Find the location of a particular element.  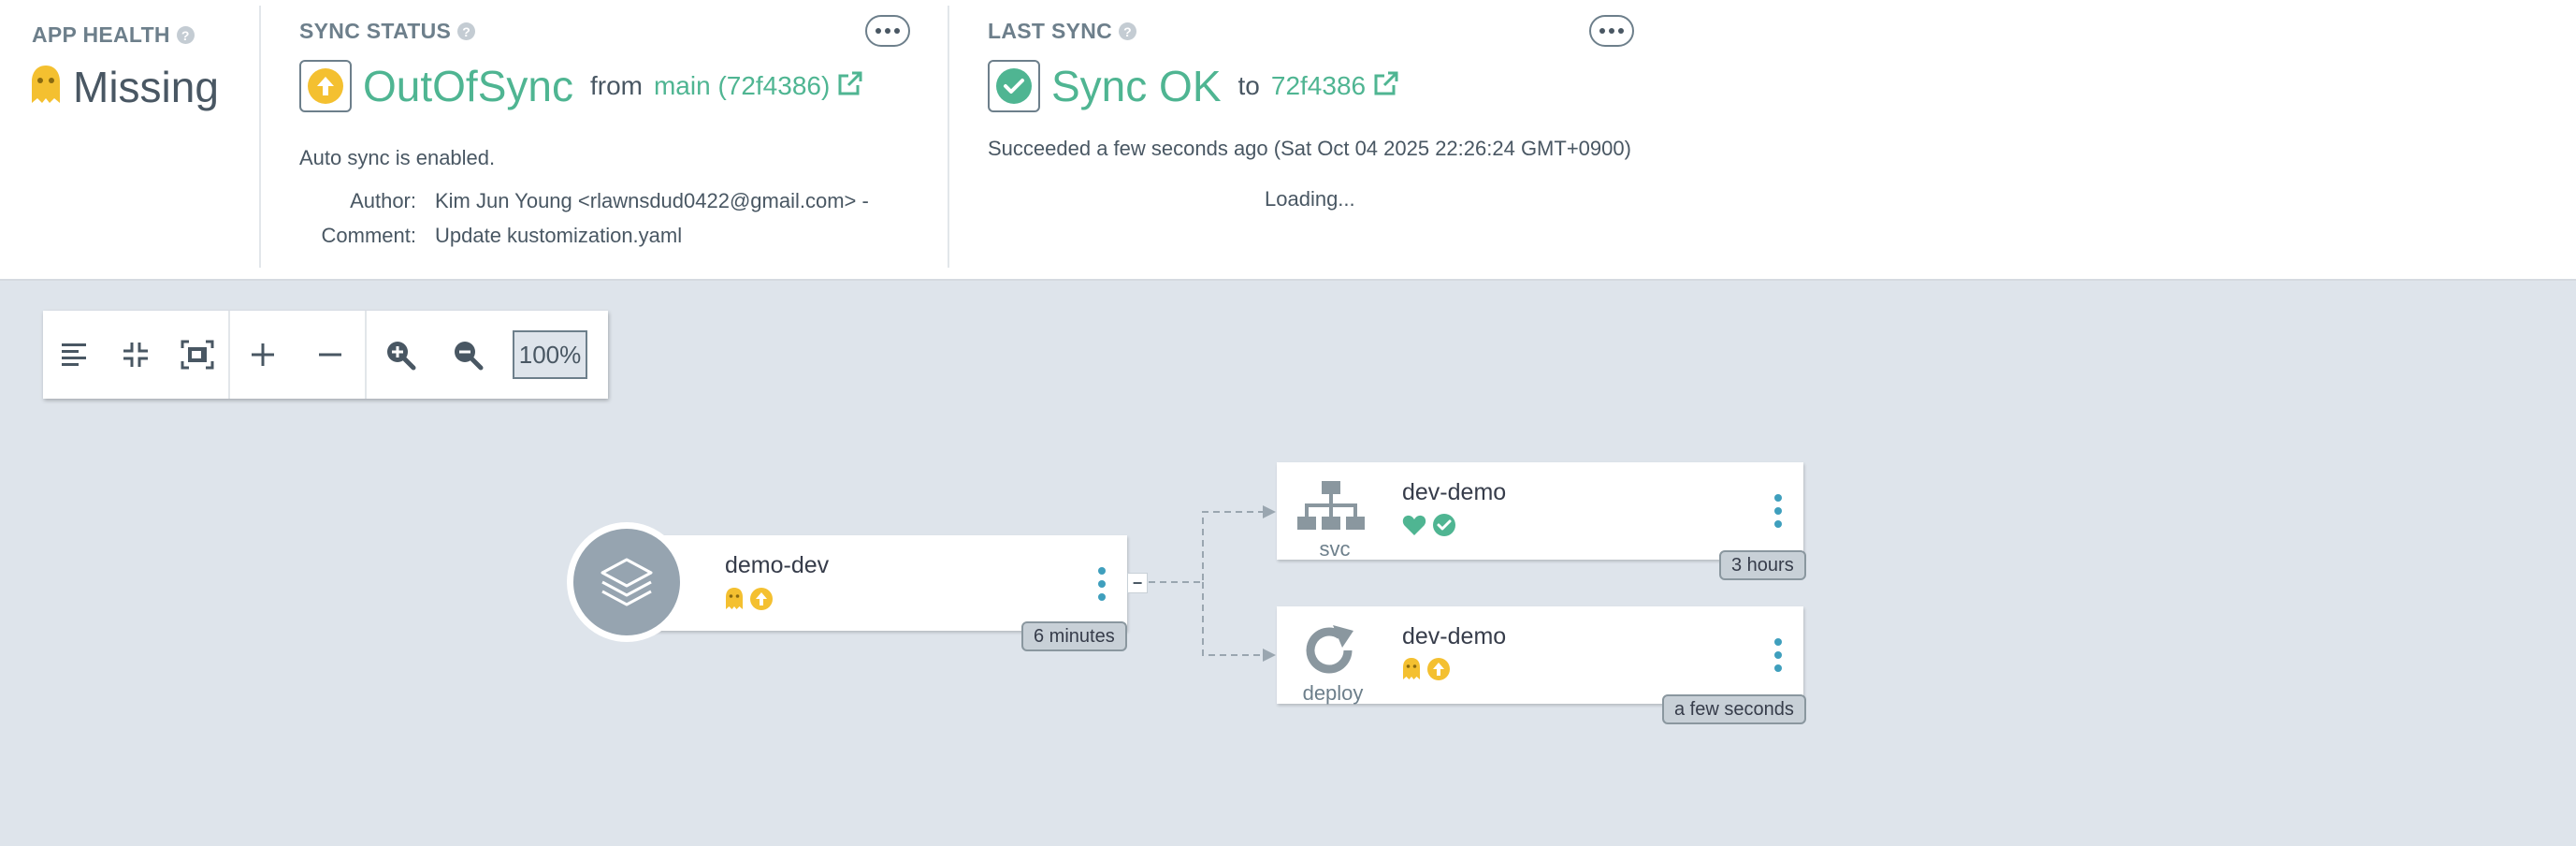

layers-icon is located at coordinates (627, 582).